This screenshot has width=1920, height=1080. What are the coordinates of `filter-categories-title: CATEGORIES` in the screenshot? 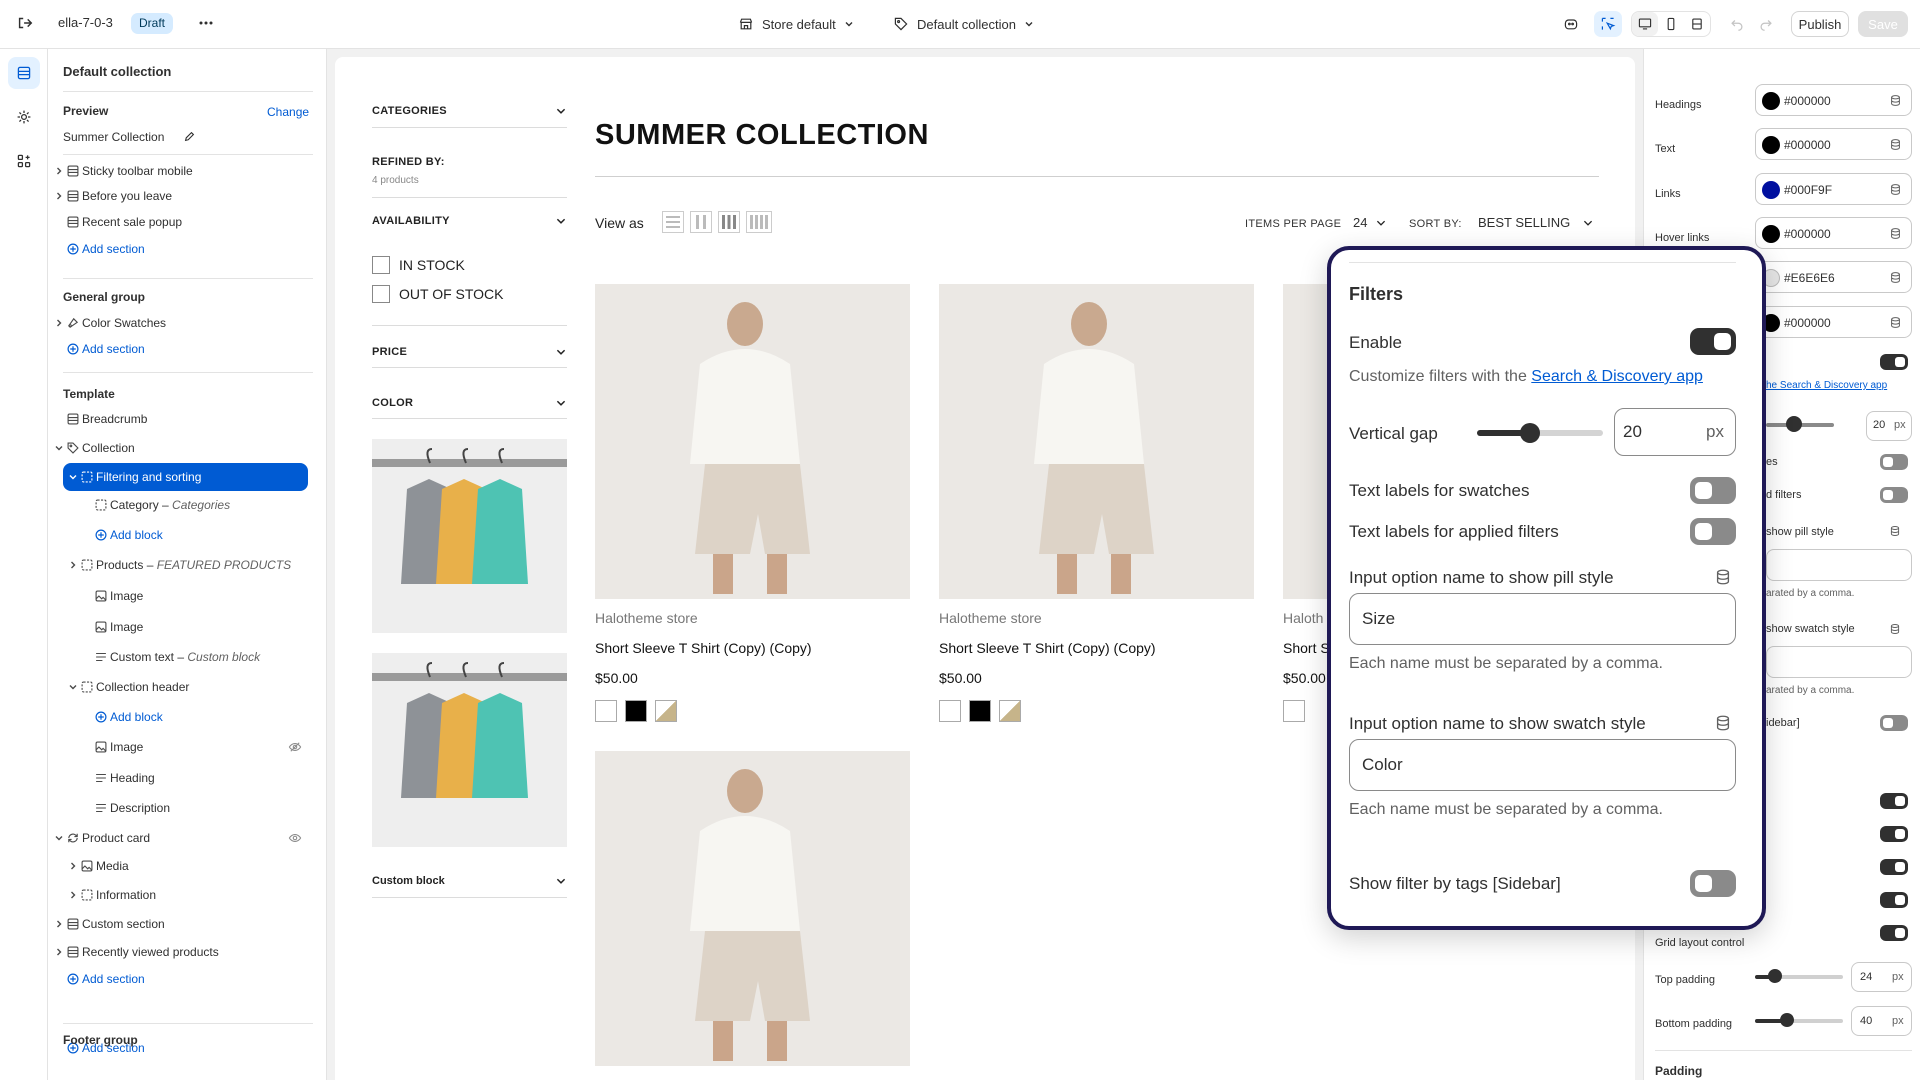 It's located at (409, 111).